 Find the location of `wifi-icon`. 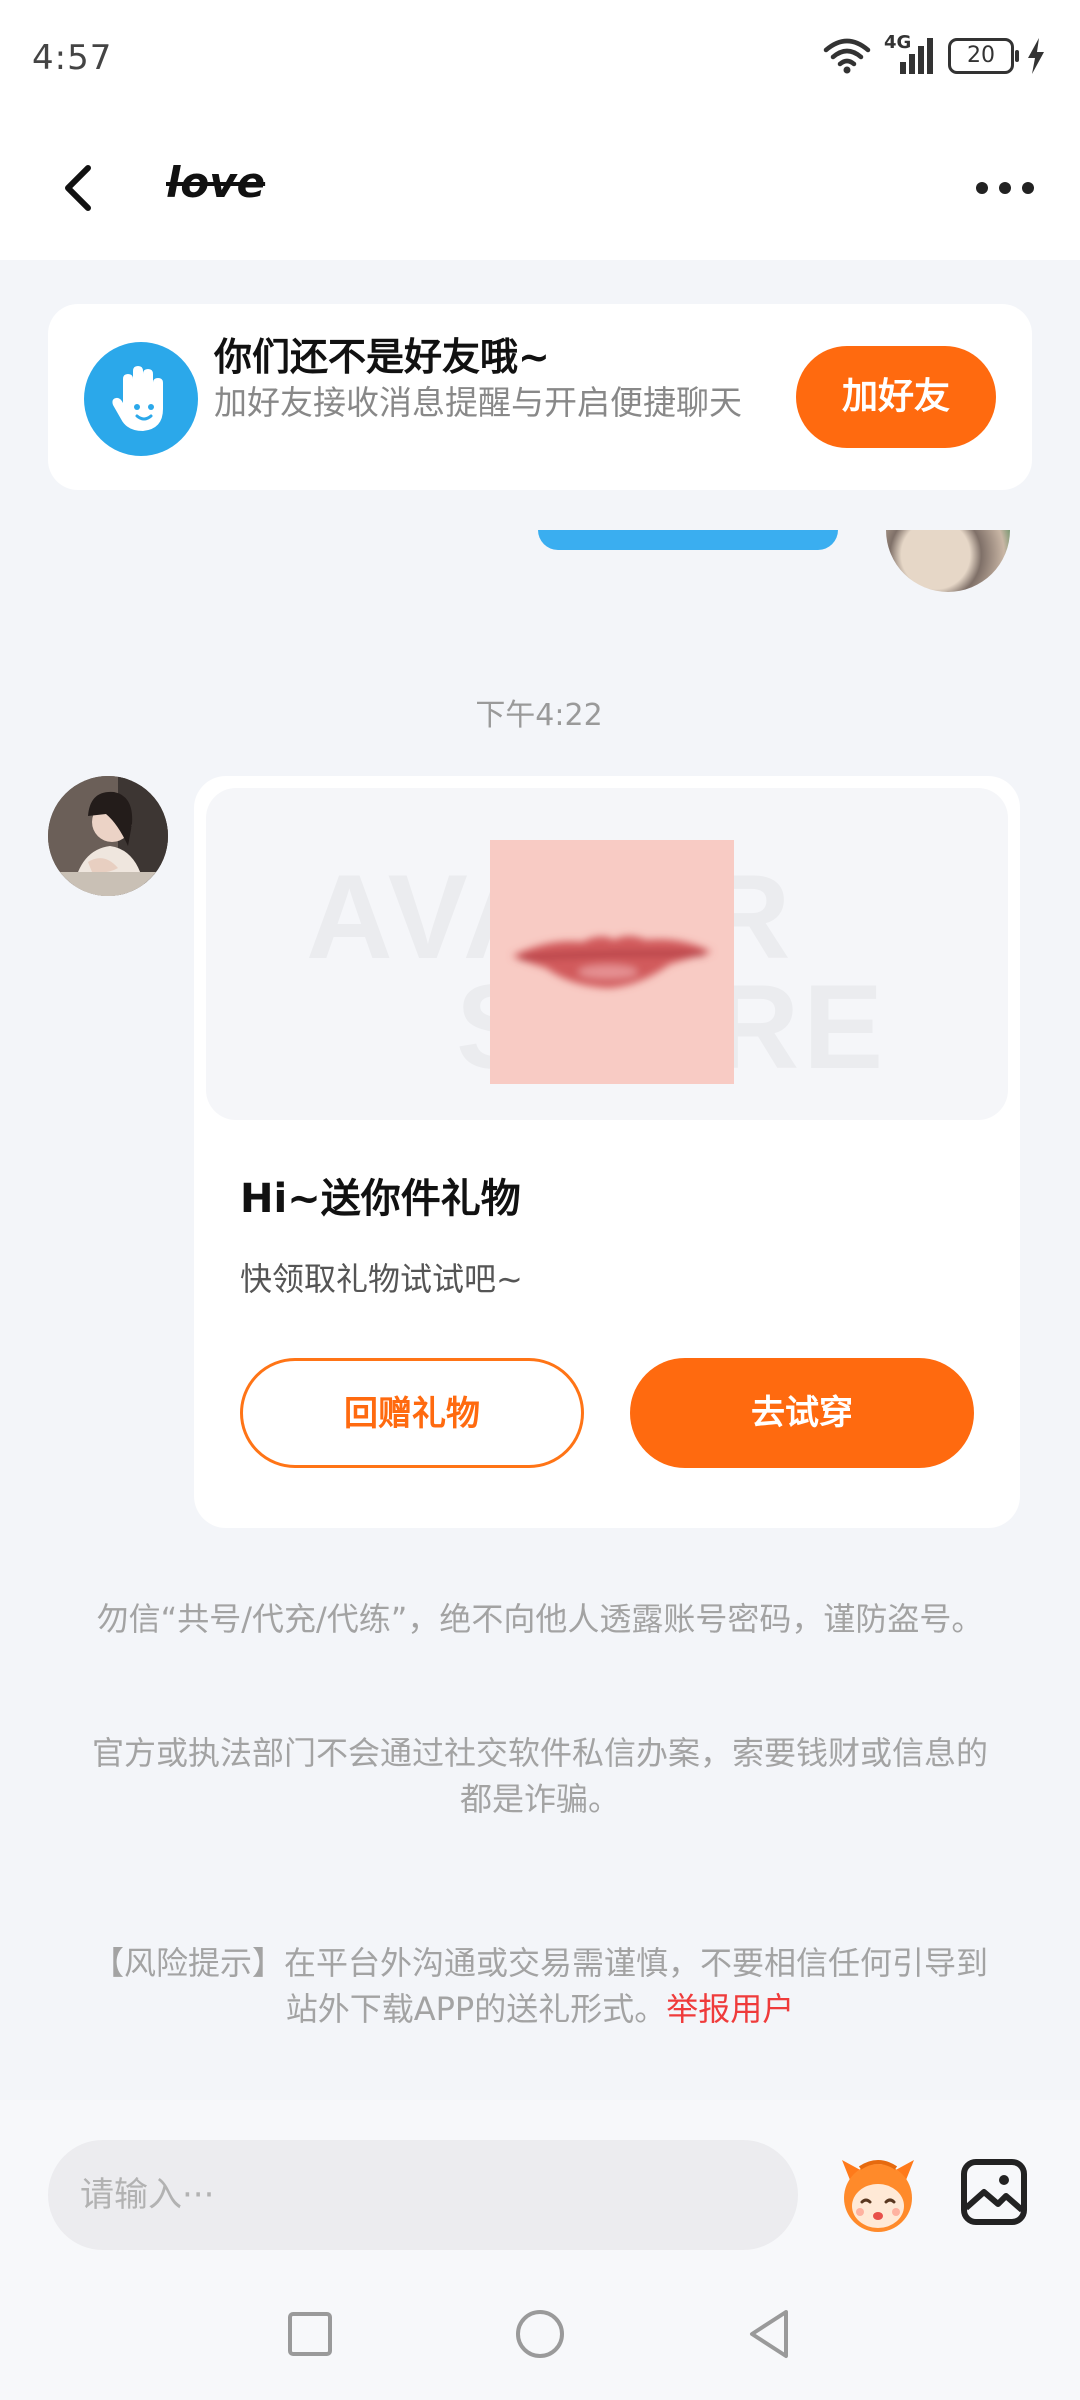

wifi-icon is located at coordinates (847, 56).